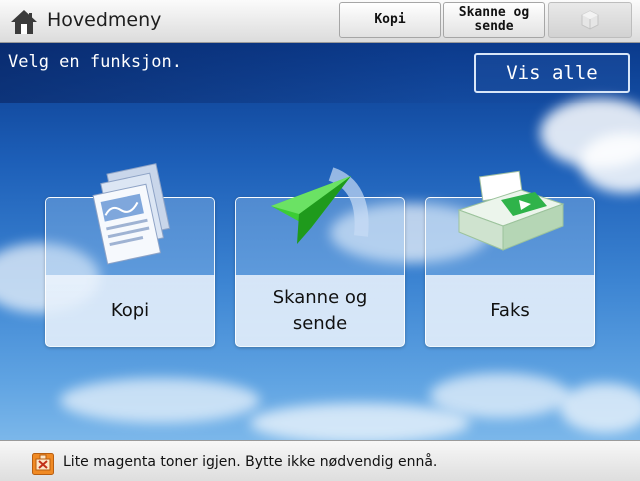 The height and width of the screenshot is (481, 640). I want to click on disabled-shortcut-button, so click(590, 20).